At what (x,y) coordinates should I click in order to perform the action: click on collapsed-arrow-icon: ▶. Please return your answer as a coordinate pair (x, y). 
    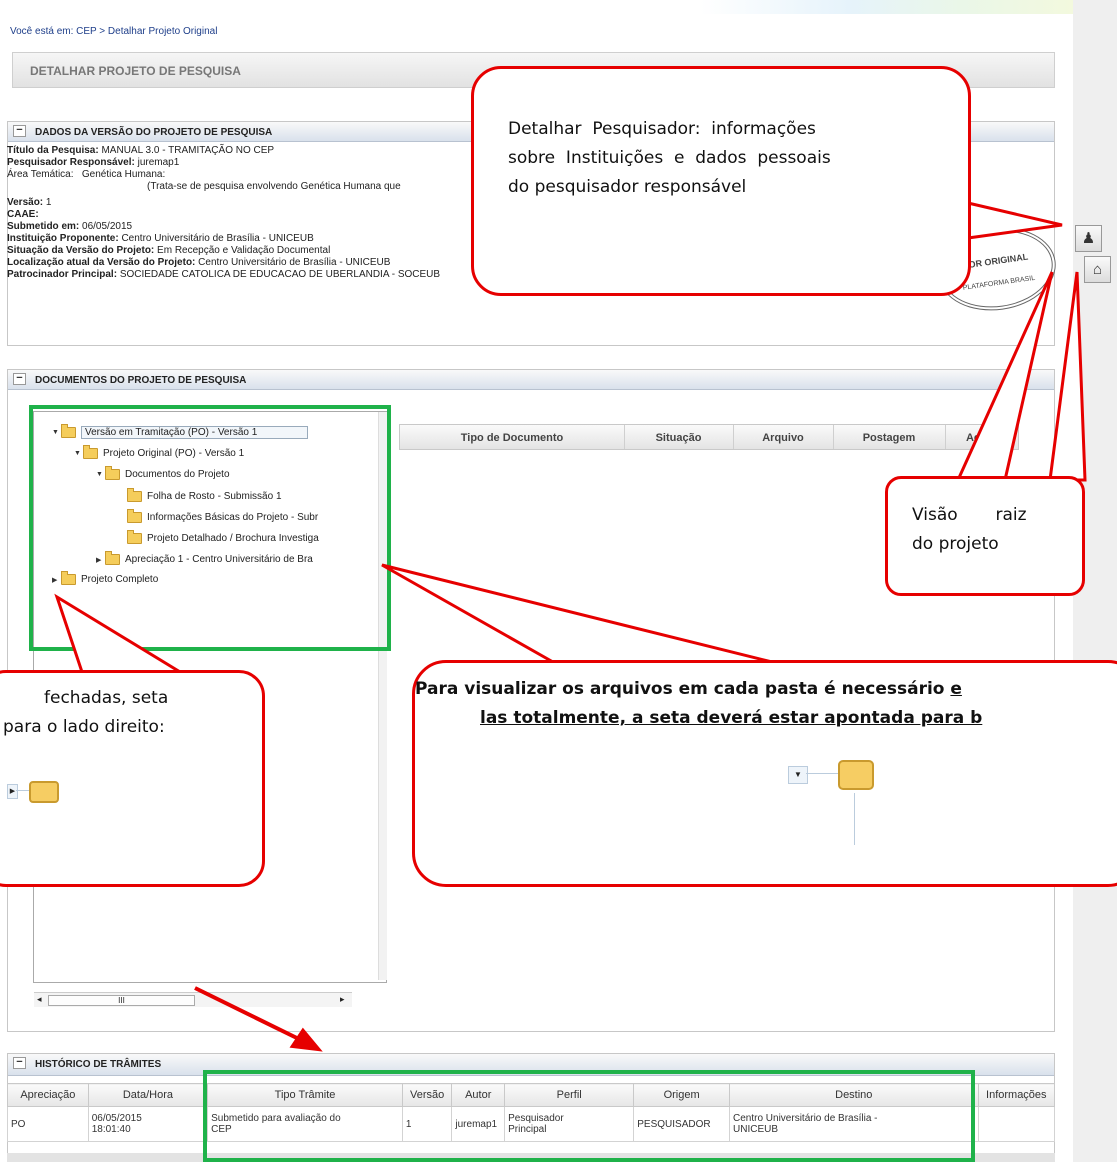
    Looking at the image, I should click on (12, 791).